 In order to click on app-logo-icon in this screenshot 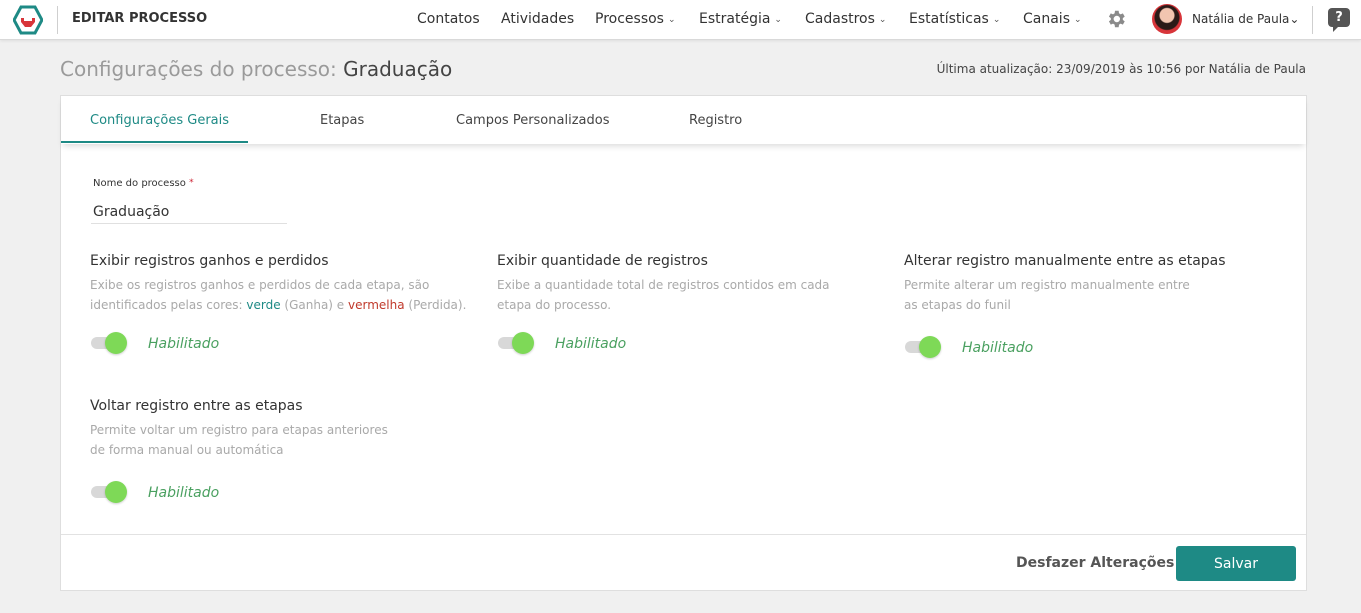, I will do `click(28, 20)`.